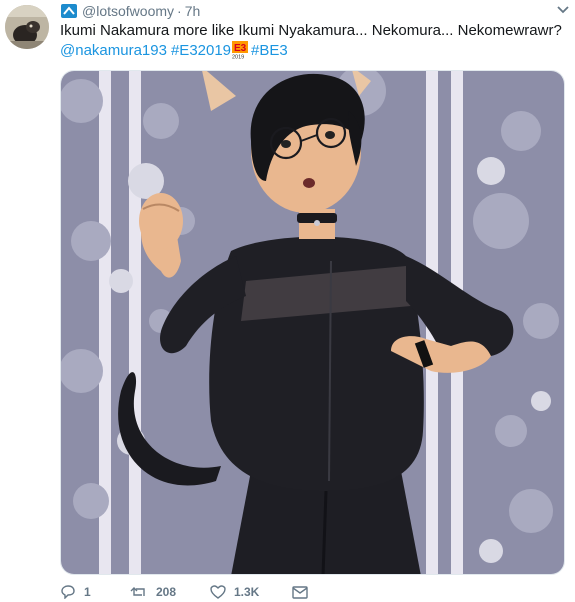 The width and height of the screenshot is (575, 602). I want to click on like-button: 1.3K, so click(251, 592).